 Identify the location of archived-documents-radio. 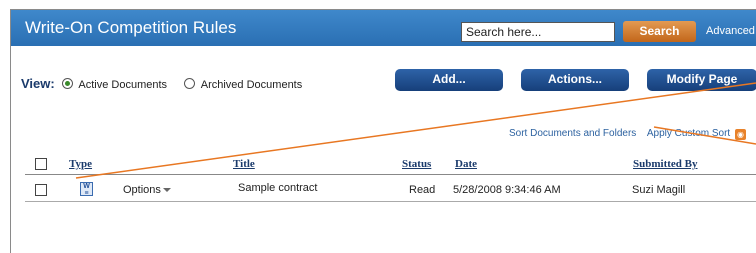
(190, 83).